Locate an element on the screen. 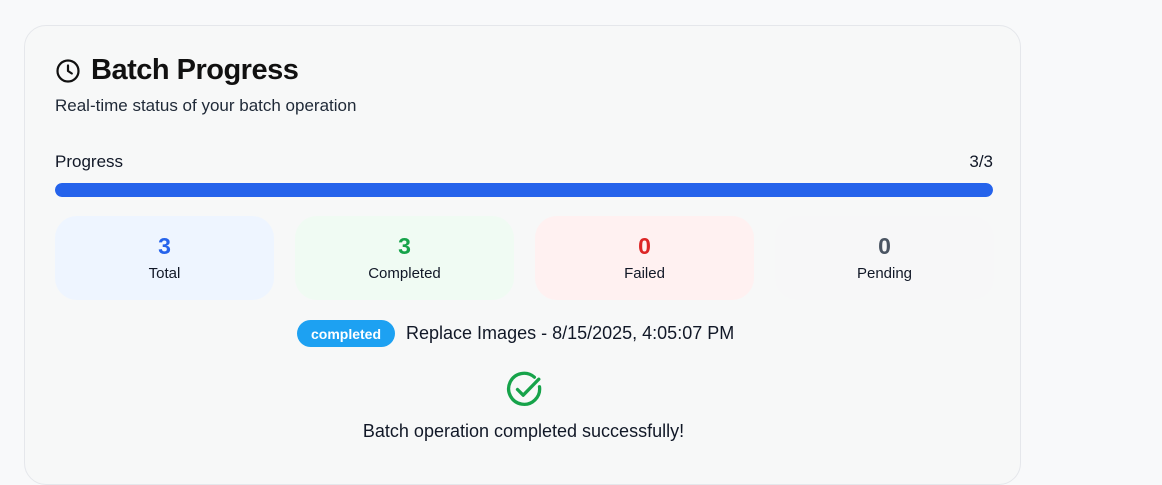  success-message: Batch operation completed successfully! is located at coordinates (523, 431).